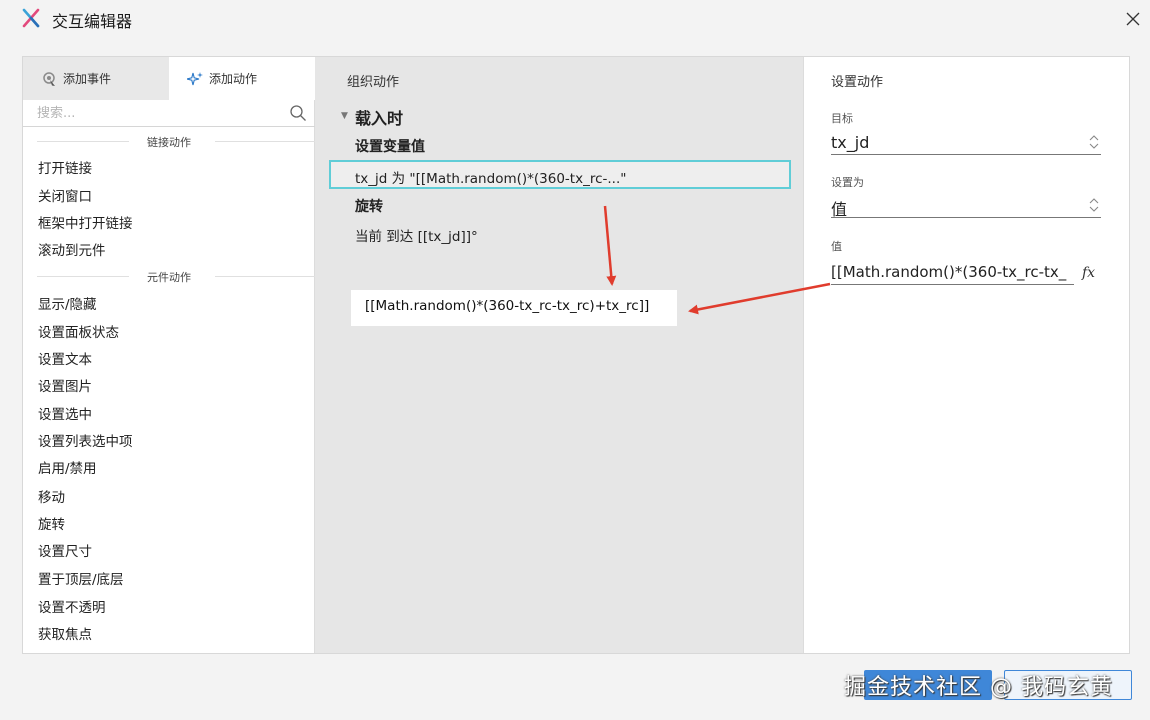  Describe the element at coordinates (169, 141) in the screenshot. I see `group-header-link-actions: 链接动作` at that location.